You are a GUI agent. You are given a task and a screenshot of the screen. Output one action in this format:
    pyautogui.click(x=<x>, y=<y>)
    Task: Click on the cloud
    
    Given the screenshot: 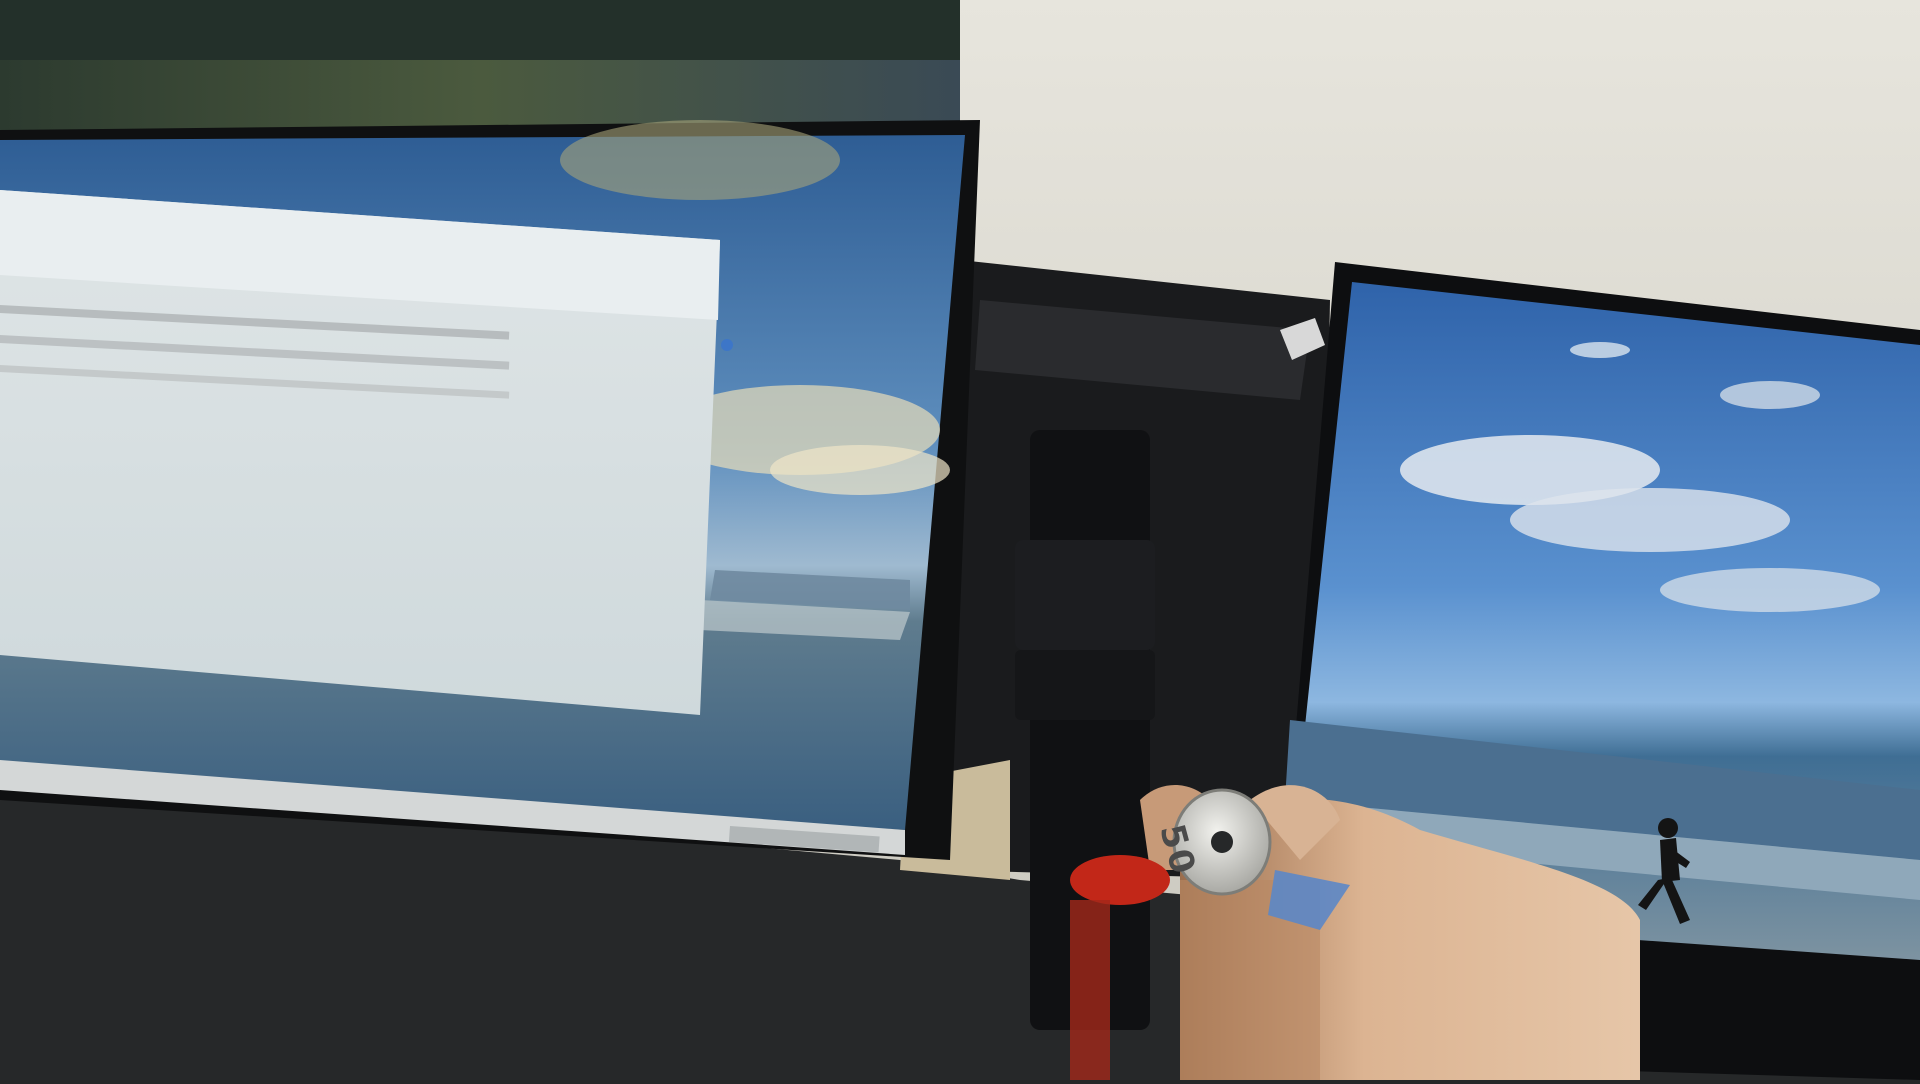 What is the action you would take?
    pyautogui.click(x=700, y=160)
    